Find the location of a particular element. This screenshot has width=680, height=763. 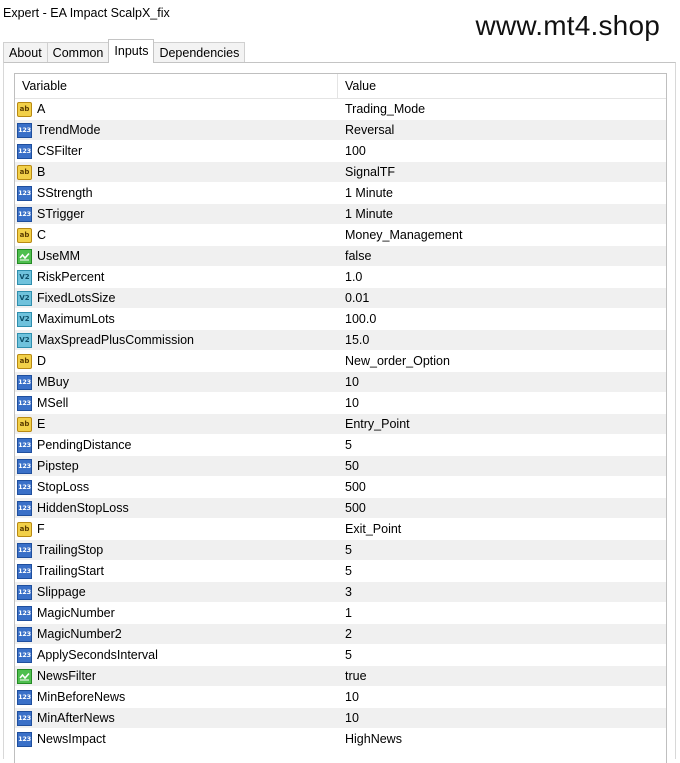

value-text: HighNews is located at coordinates (373, 739).